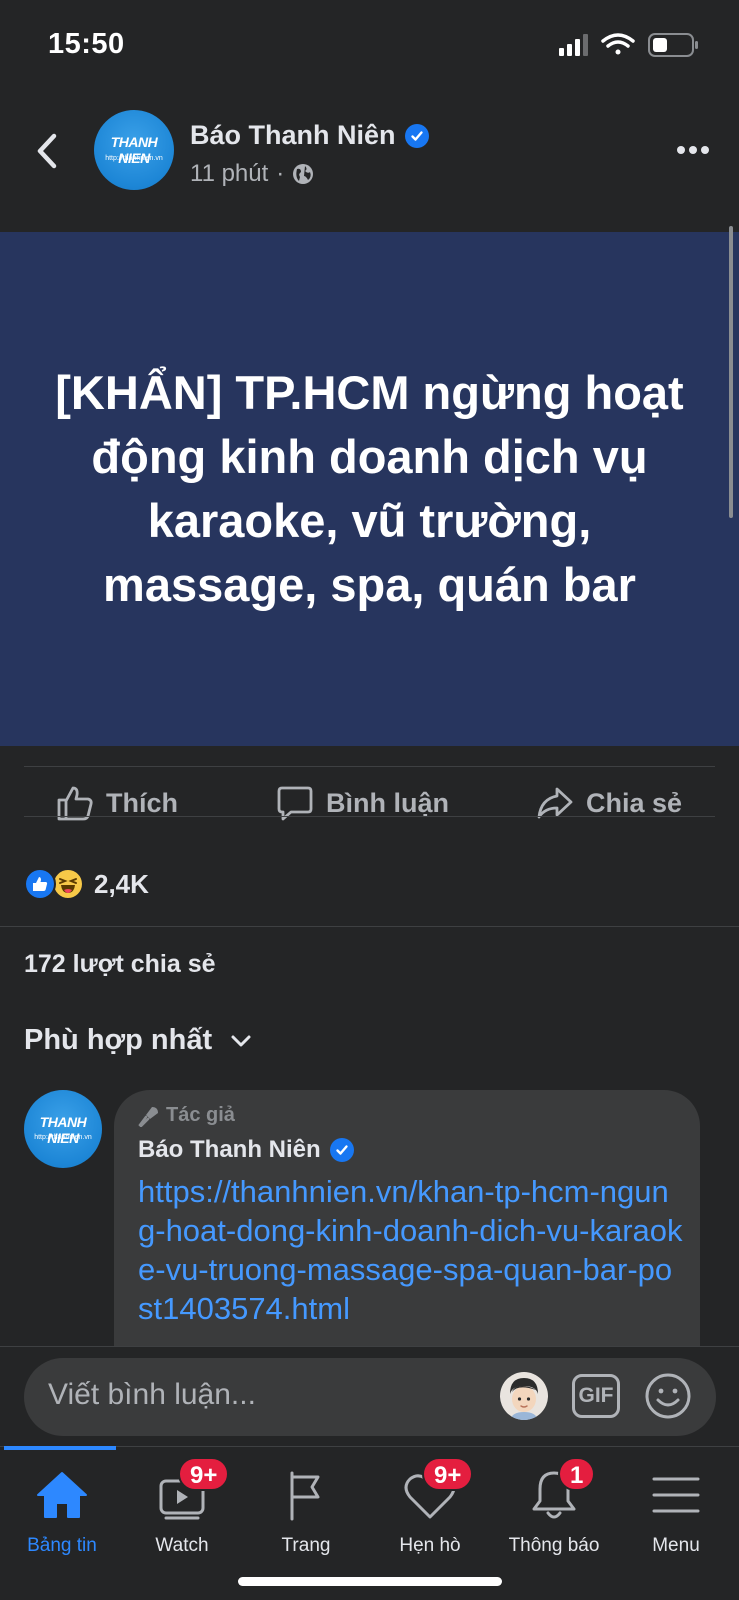  Describe the element at coordinates (121, 883) in the screenshot. I see `reaction-count: 2,4K` at that location.